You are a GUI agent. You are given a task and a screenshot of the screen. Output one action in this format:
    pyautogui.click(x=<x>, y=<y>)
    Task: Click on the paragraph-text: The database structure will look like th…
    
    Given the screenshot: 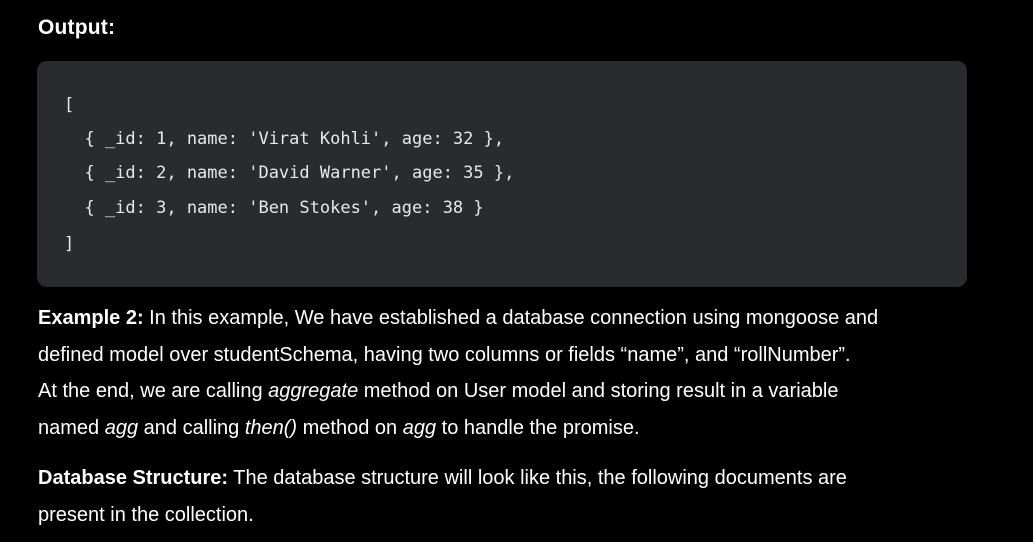 What is the action you would take?
    pyautogui.click(x=537, y=478)
    